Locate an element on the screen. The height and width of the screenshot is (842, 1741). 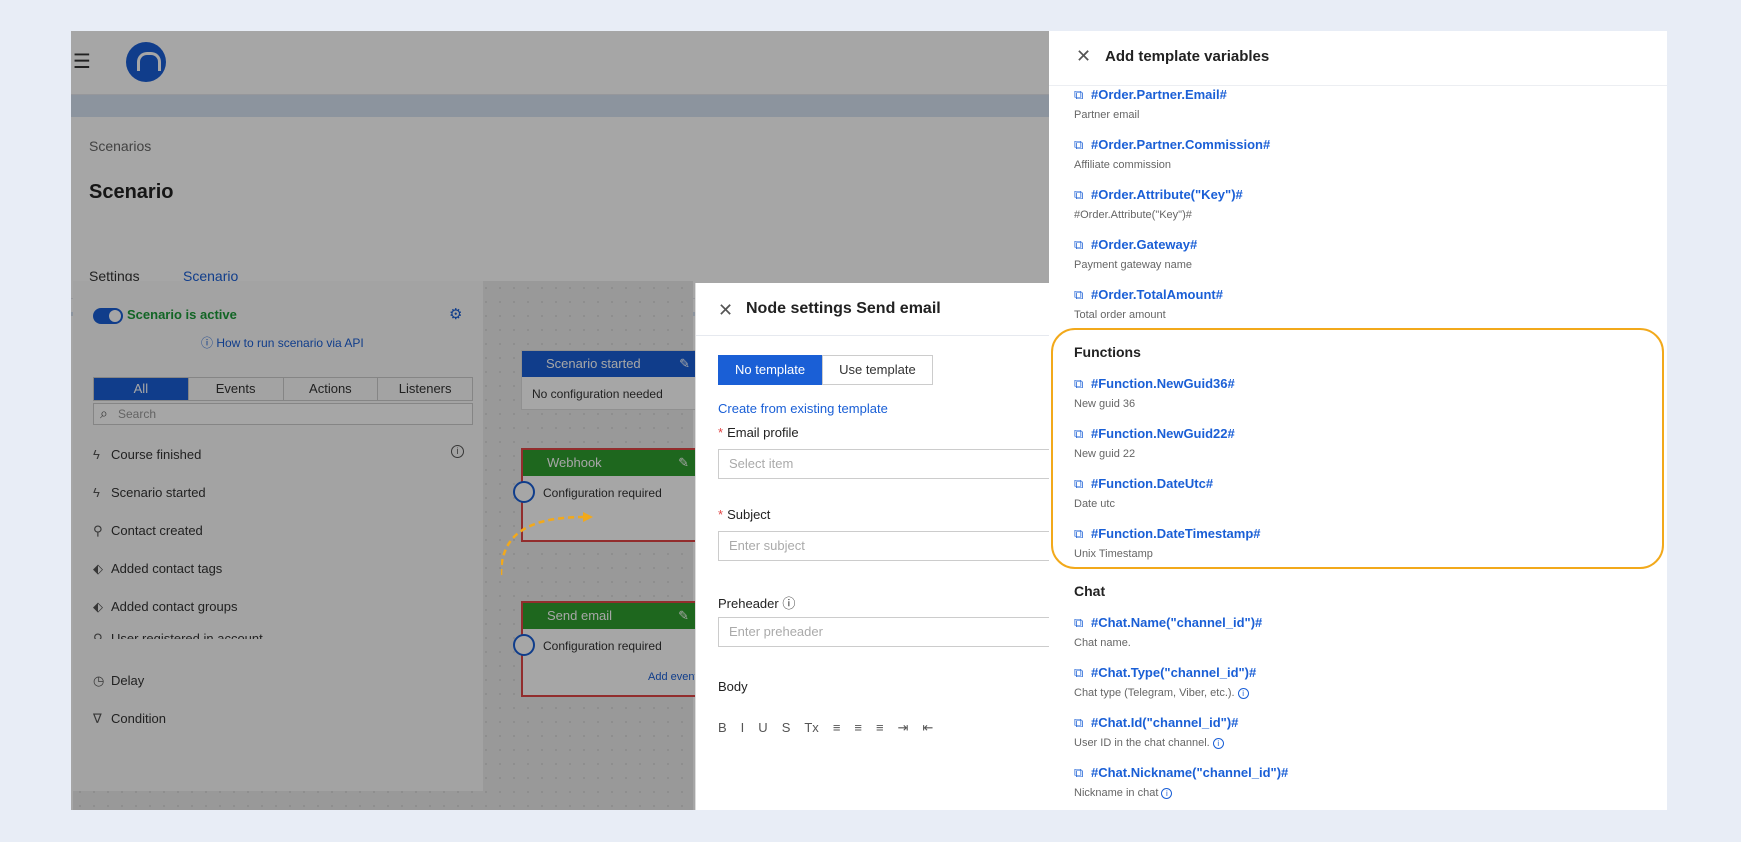
variable-name-text: #Order.TotalAmount# is located at coordinates (1157, 294).